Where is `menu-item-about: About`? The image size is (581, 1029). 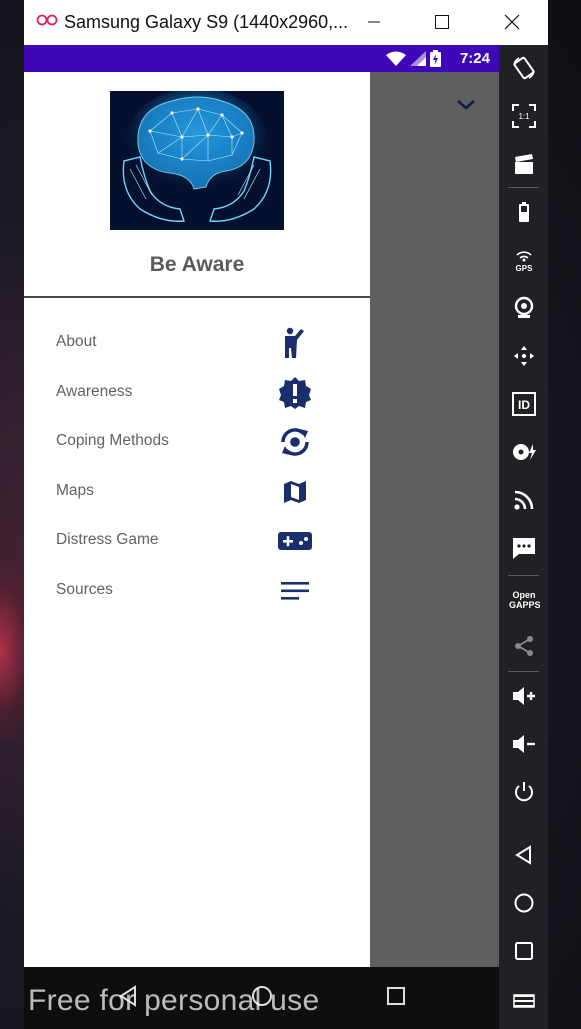 menu-item-about: About is located at coordinates (197, 343).